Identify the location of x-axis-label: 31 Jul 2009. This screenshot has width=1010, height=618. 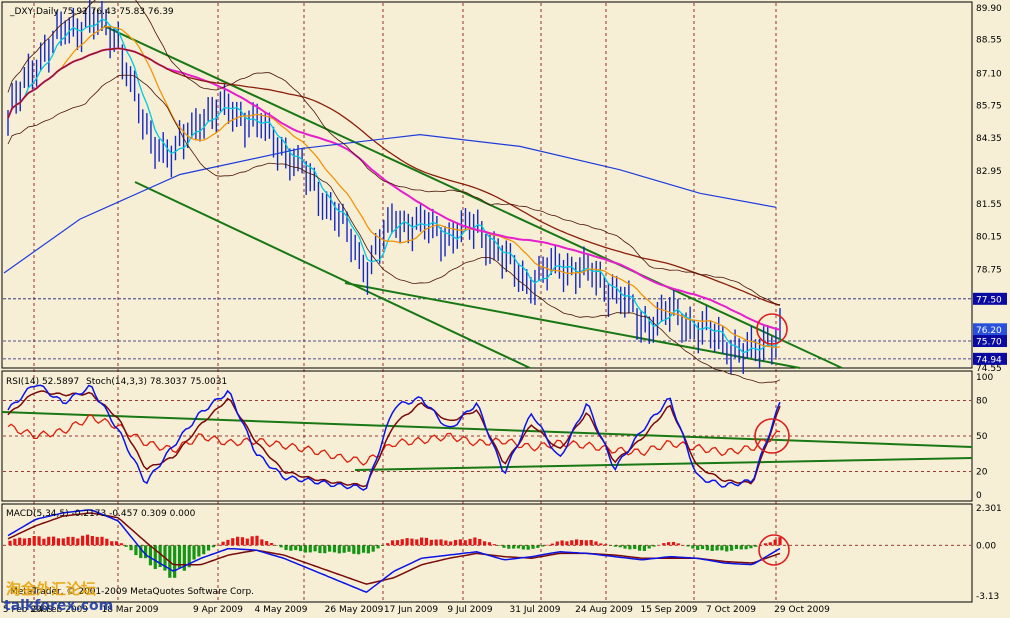
(535, 610).